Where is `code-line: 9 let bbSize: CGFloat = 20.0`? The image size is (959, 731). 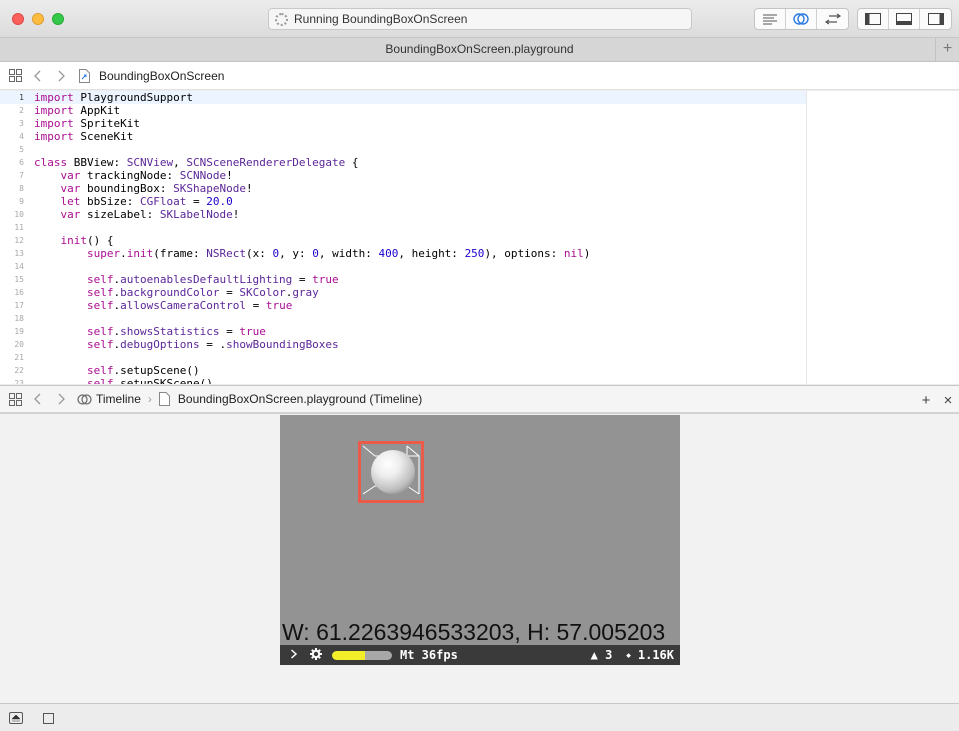
code-line: 9 let bbSize: CGFloat = 20.0 is located at coordinates (403, 201).